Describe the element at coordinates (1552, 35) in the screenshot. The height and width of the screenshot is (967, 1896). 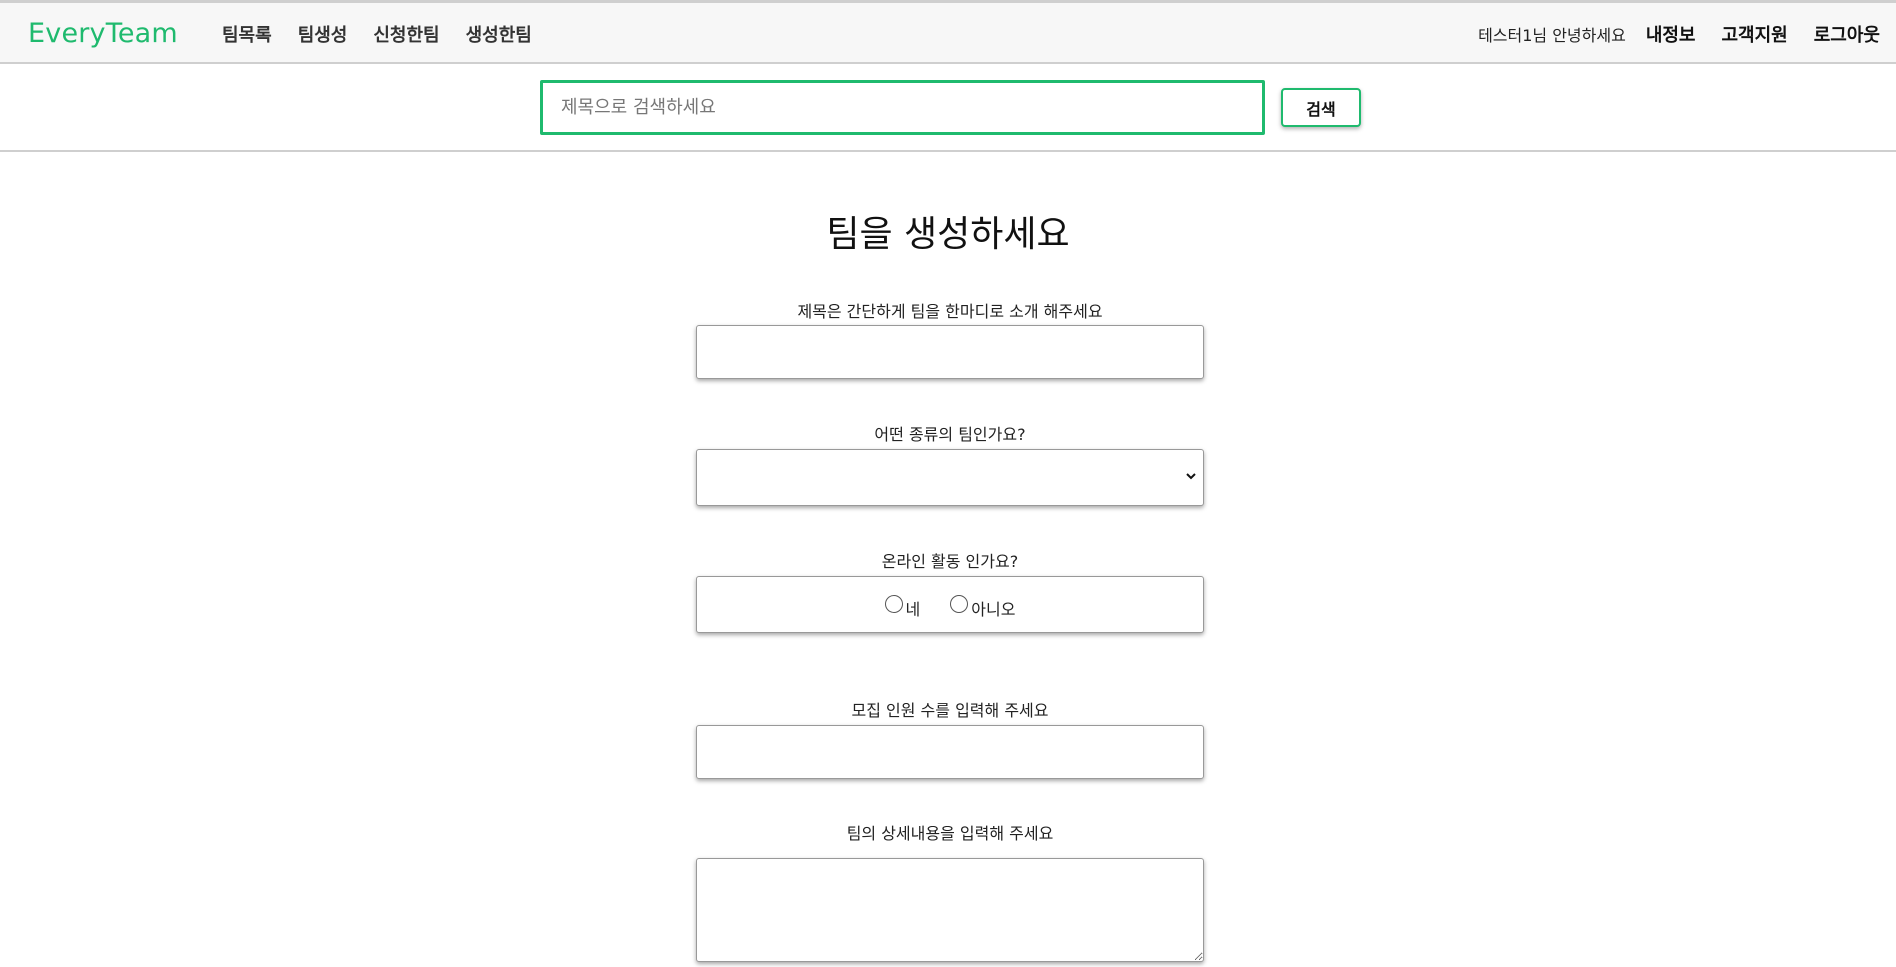
I see `user-greeting: 테스터1님 안녕하세요` at that location.